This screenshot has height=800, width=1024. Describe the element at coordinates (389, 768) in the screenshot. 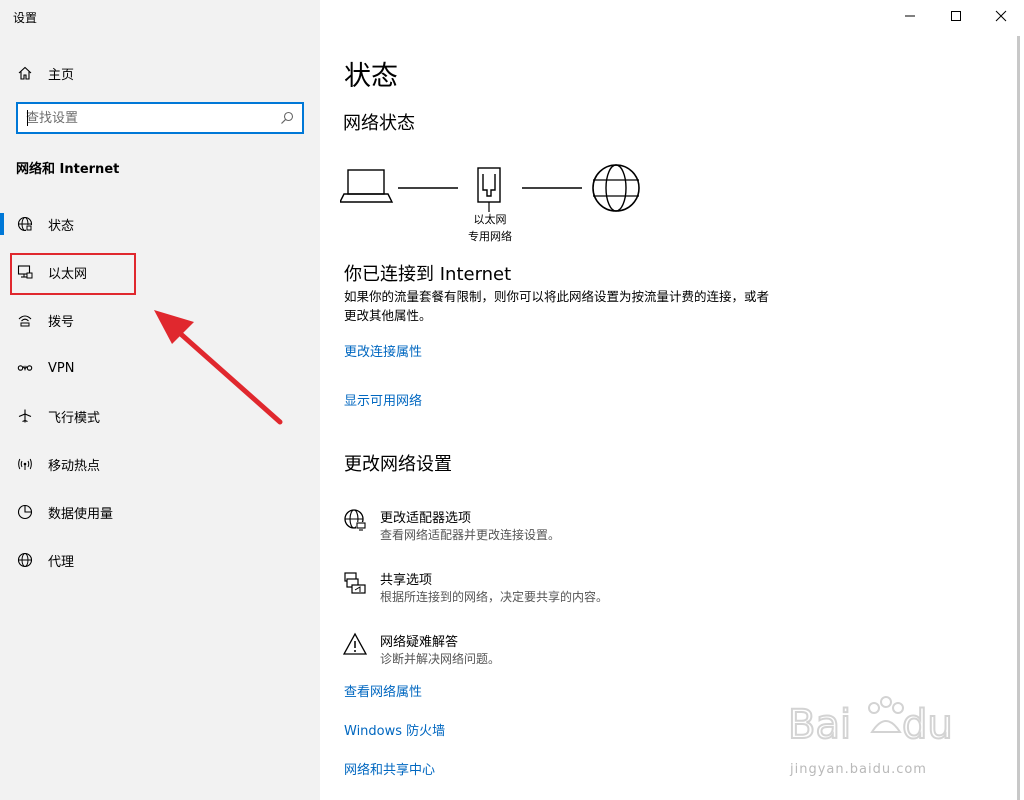

I see `network-sharing-center-link: 网络和共享中心` at that location.